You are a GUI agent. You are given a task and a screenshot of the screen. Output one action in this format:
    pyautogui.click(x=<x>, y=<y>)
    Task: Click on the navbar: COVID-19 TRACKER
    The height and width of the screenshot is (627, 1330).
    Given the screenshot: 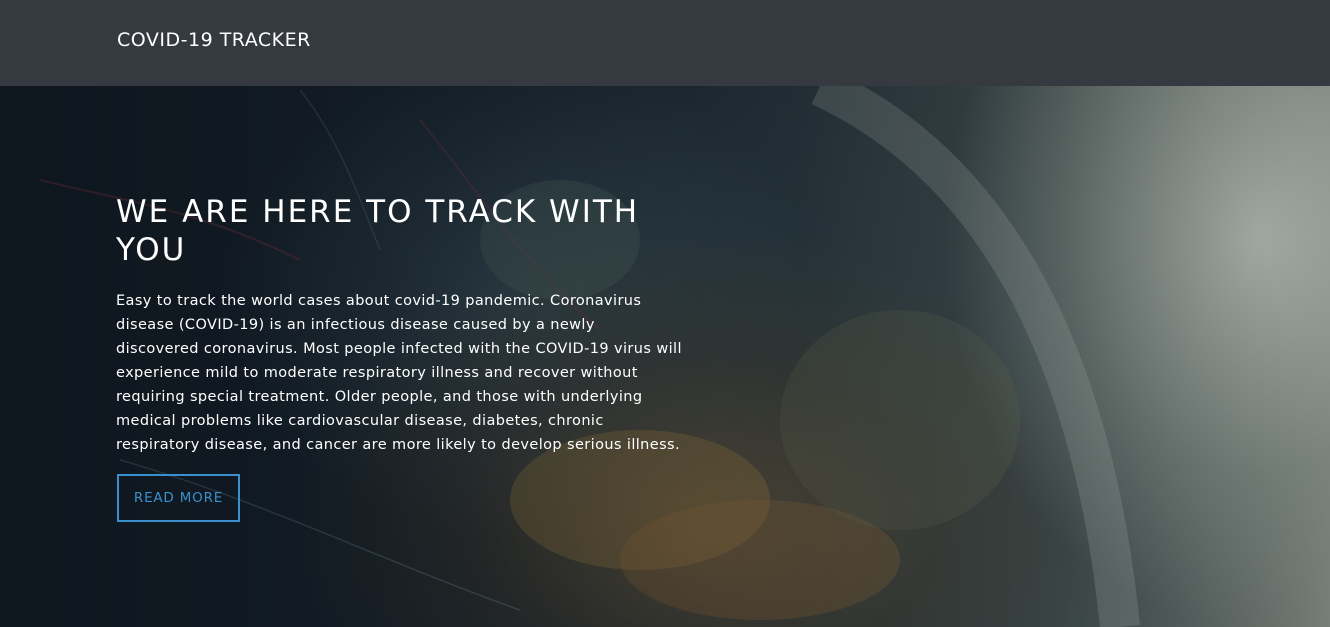 What is the action you would take?
    pyautogui.click(x=665, y=43)
    